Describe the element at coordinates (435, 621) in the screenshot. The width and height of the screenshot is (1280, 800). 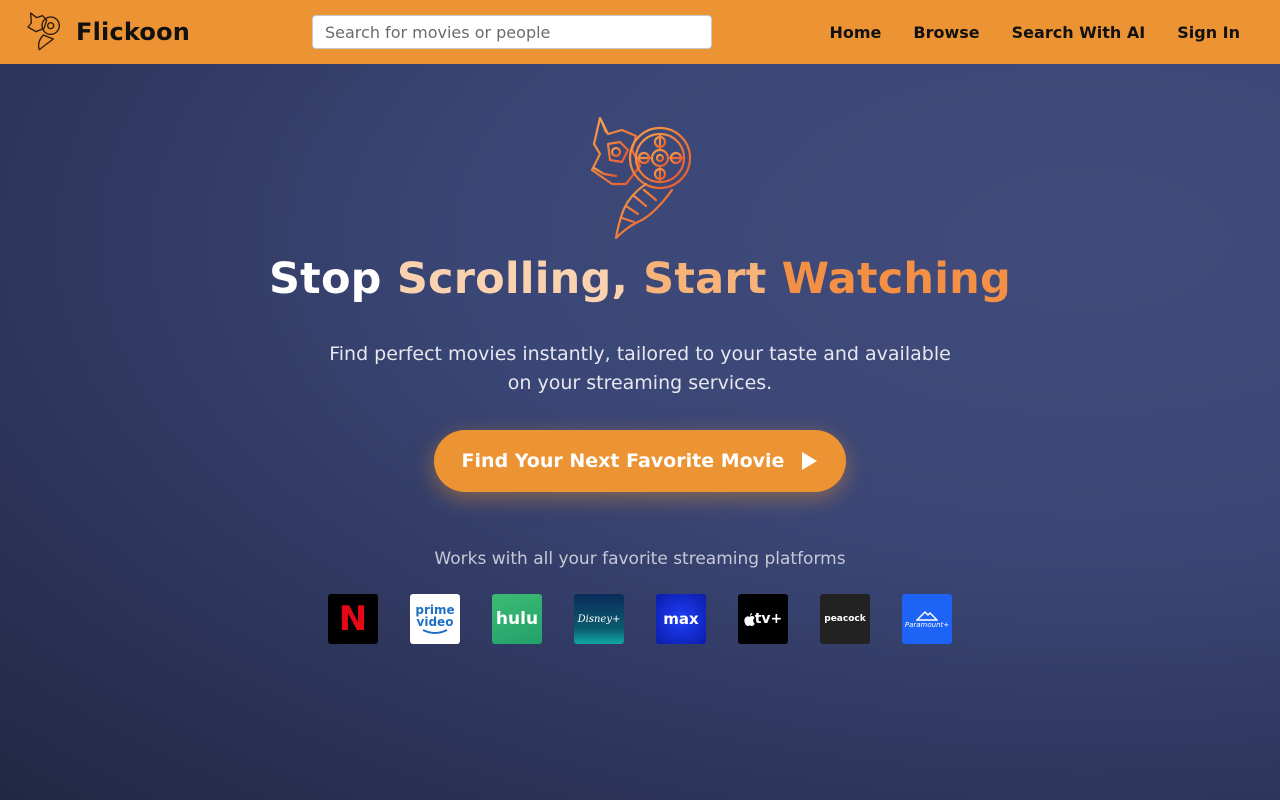
I see `prime-video-mark-line2: video` at that location.